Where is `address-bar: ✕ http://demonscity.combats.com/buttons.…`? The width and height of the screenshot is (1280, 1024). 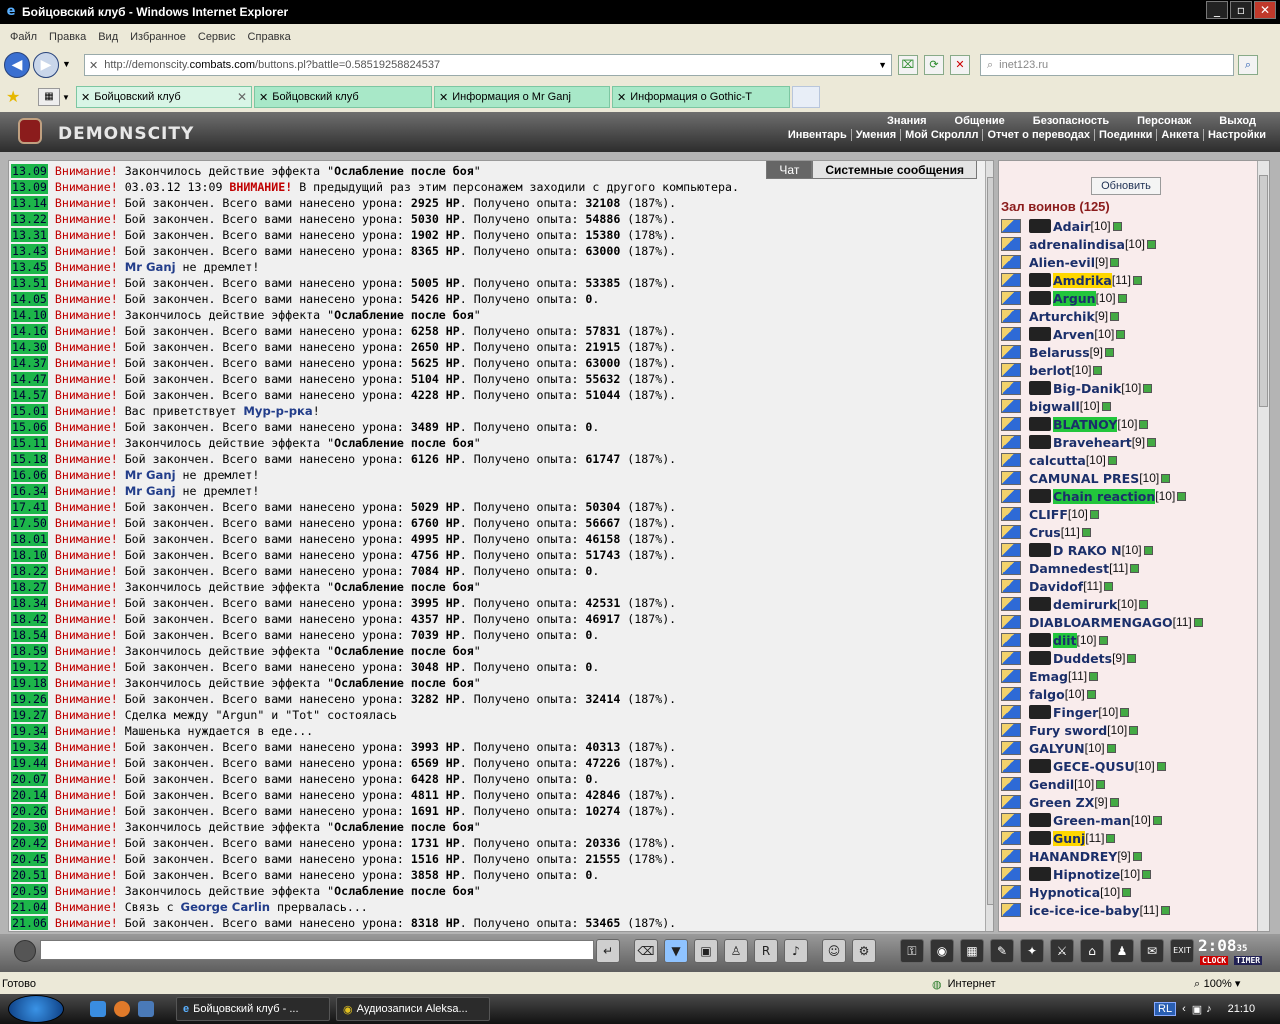 address-bar: ✕ http://demonscity.combats.com/buttons.… is located at coordinates (488, 65).